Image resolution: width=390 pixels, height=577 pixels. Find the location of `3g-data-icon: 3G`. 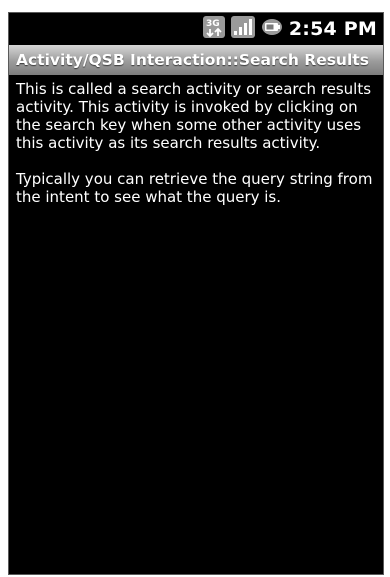

3g-data-icon: 3G is located at coordinates (213, 29).